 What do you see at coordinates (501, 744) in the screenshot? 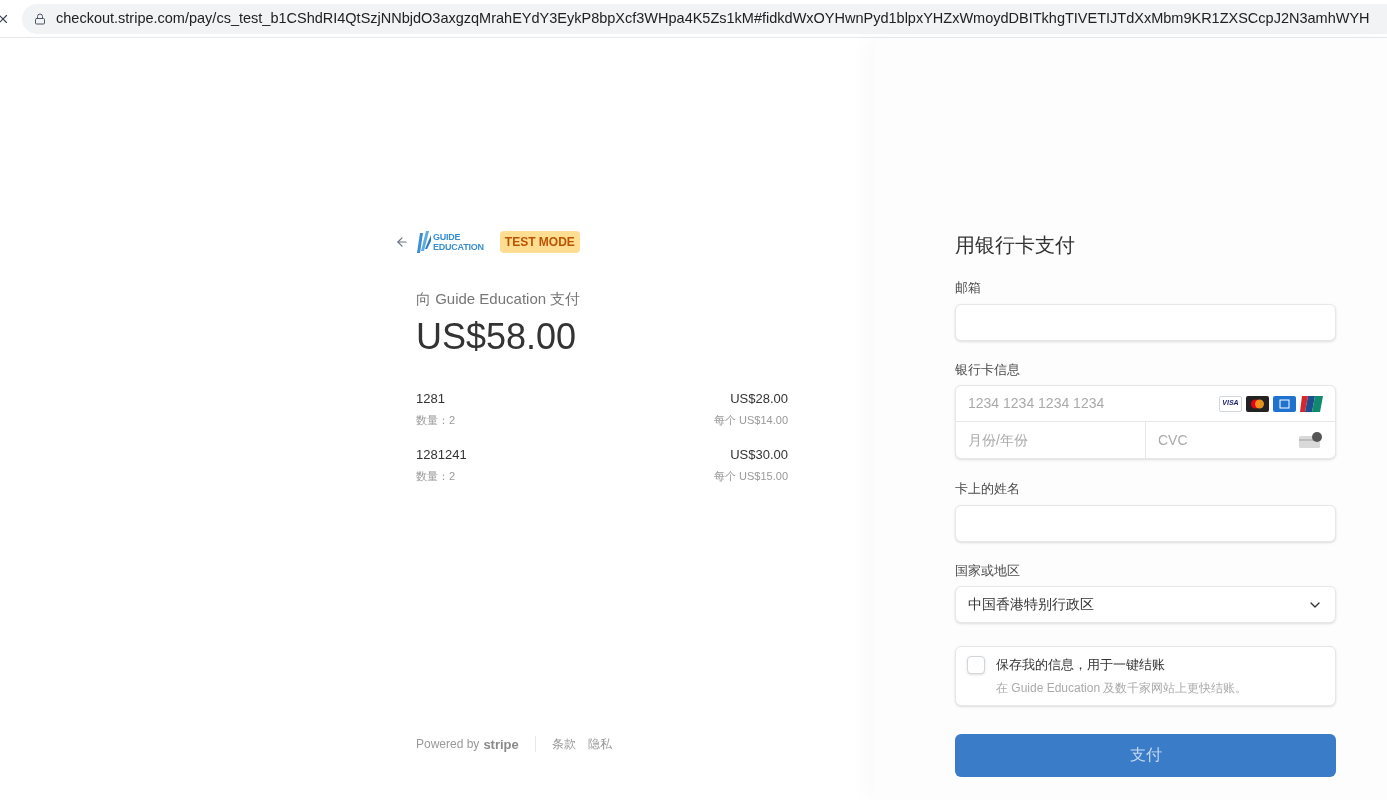
I see `stripe-logo: stripe` at bounding box center [501, 744].